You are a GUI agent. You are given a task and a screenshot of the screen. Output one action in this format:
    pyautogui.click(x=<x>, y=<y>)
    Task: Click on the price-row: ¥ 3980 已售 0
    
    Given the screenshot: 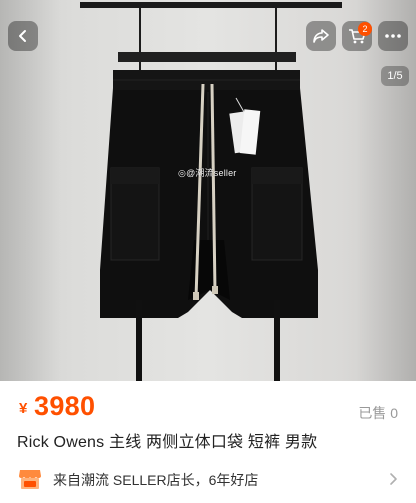 What is the action you would take?
    pyautogui.click(x=208, y=409)
    